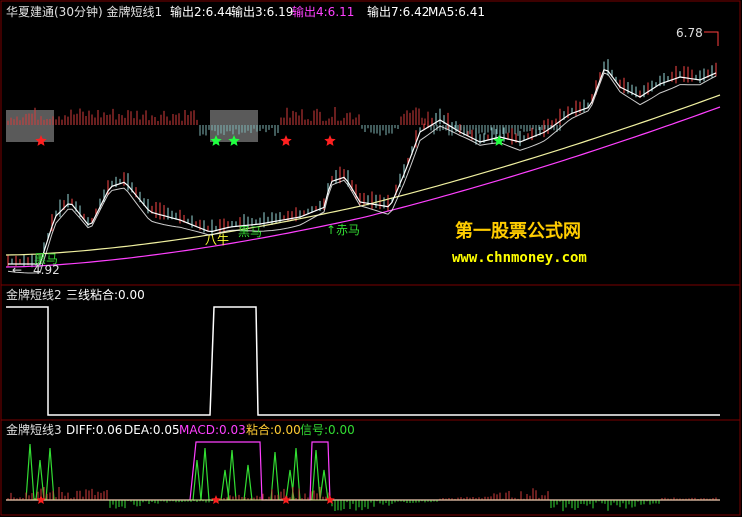 The image size is (742, 517). I want to click on panel3-plot, so click(363, 476).